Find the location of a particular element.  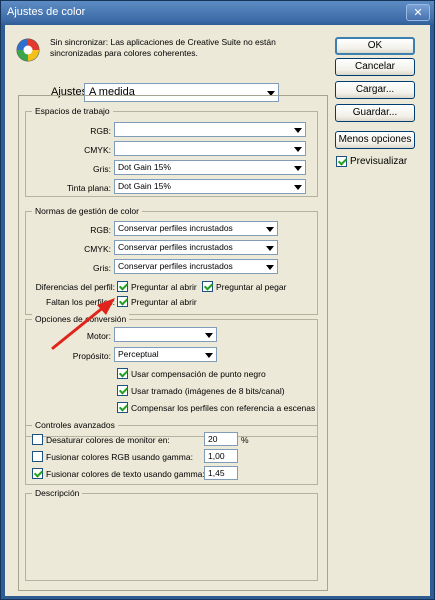

blend-rgb-input: 1,00 is located at coordinates (221, 456).